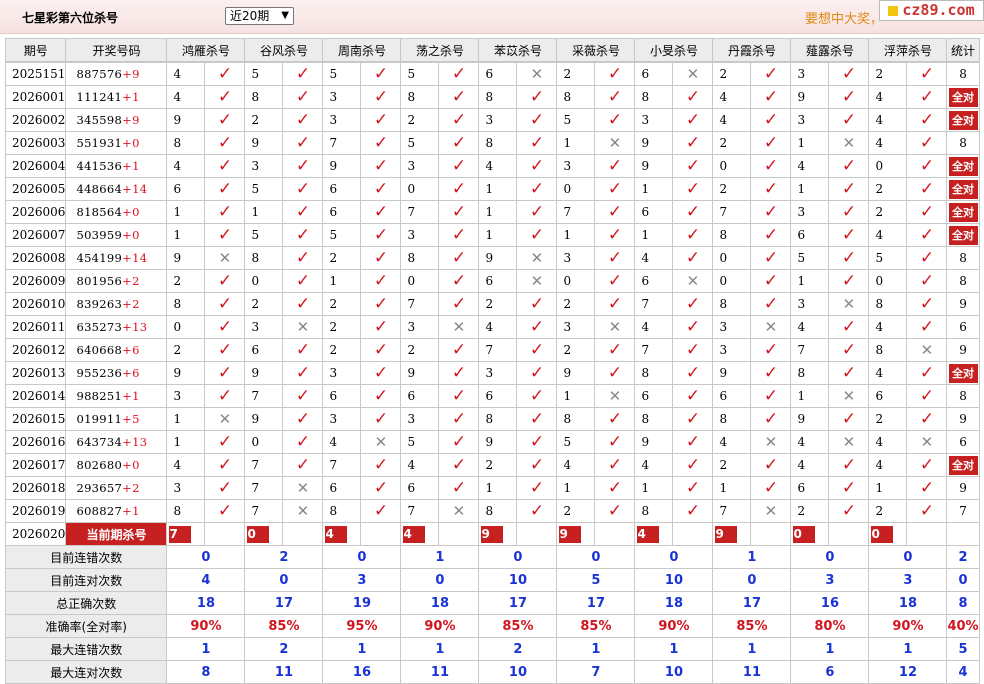  What do you see at coordinates (258, 534) in the screenshot?
I see `current-kill-number: 0` at bounding box center [258, 534].